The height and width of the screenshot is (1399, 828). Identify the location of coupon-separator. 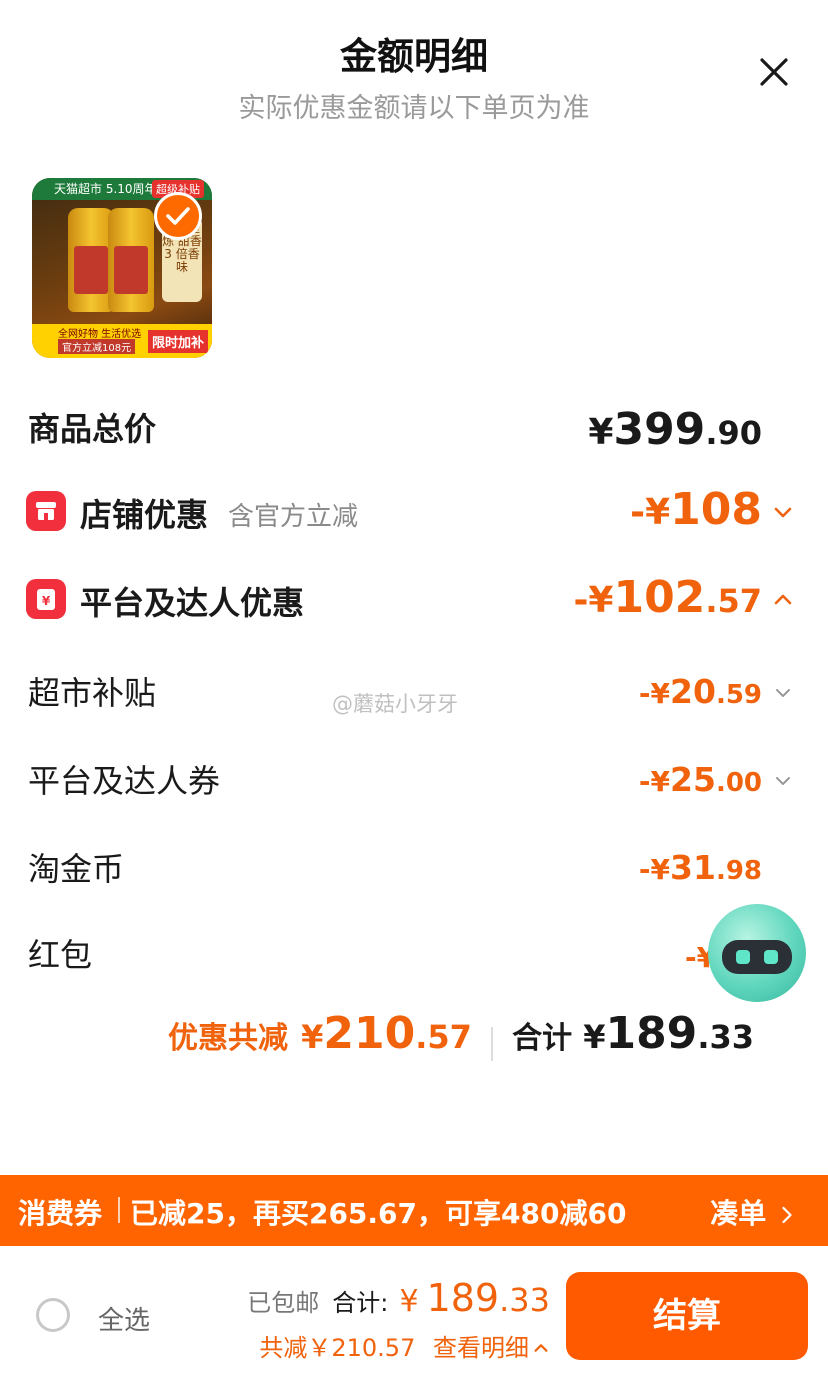
(119, 1210).